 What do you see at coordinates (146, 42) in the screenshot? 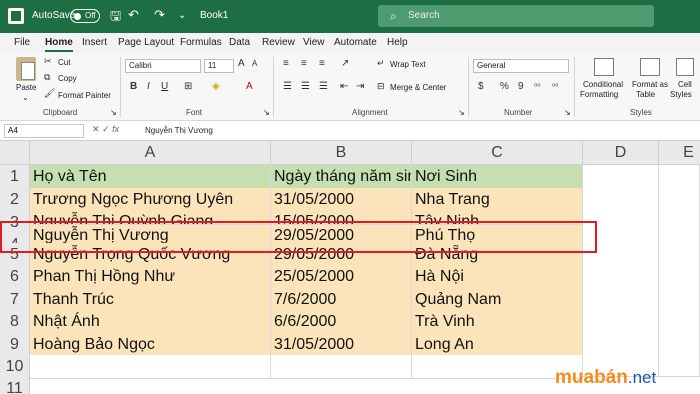
I see `tab-page-layout: Page Layout` at bounding box center [146, 42].